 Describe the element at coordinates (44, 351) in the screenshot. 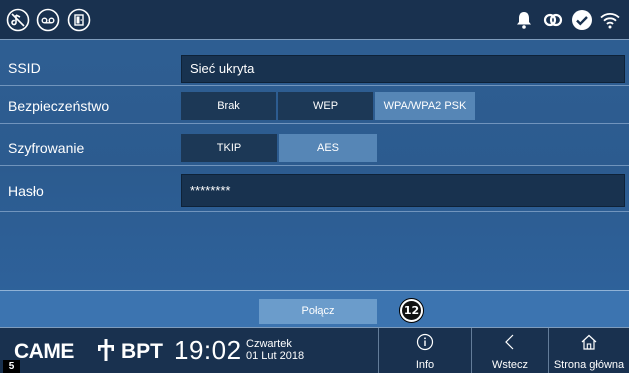

I see `brand-came-logo: CAME` at that location.